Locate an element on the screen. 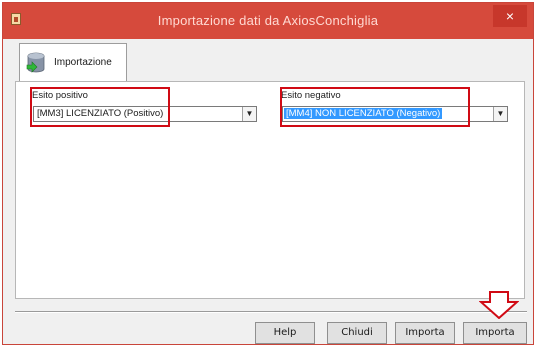 Image resolution: width=536 pixels, height=347 pixels. tab-importazione: Importazione is located at coordinates (73, 62).